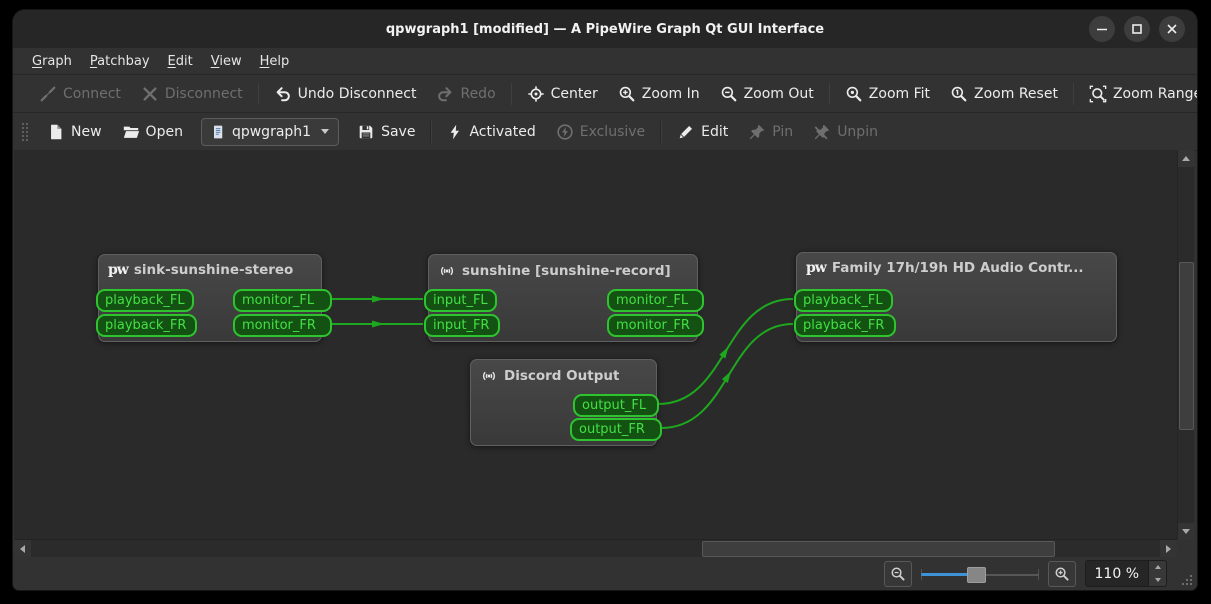 The width and height of the screenshot is (1211, 604). Describe the element at coordinates (616, 429) in the screenshot. I see `port-output-fr: output_FR` at that location.